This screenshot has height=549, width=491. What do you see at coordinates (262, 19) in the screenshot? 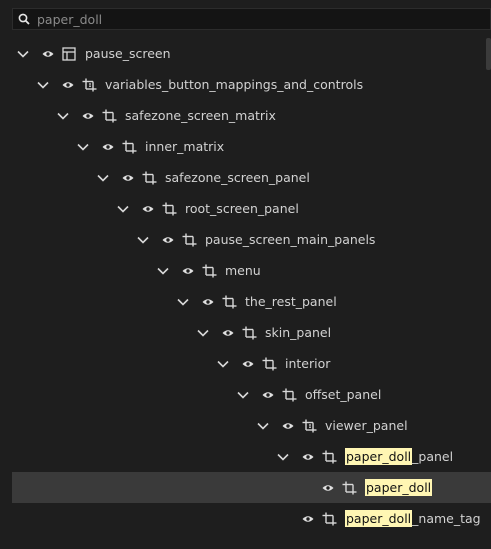
I see `search-input` at bounding box center [262, 19].